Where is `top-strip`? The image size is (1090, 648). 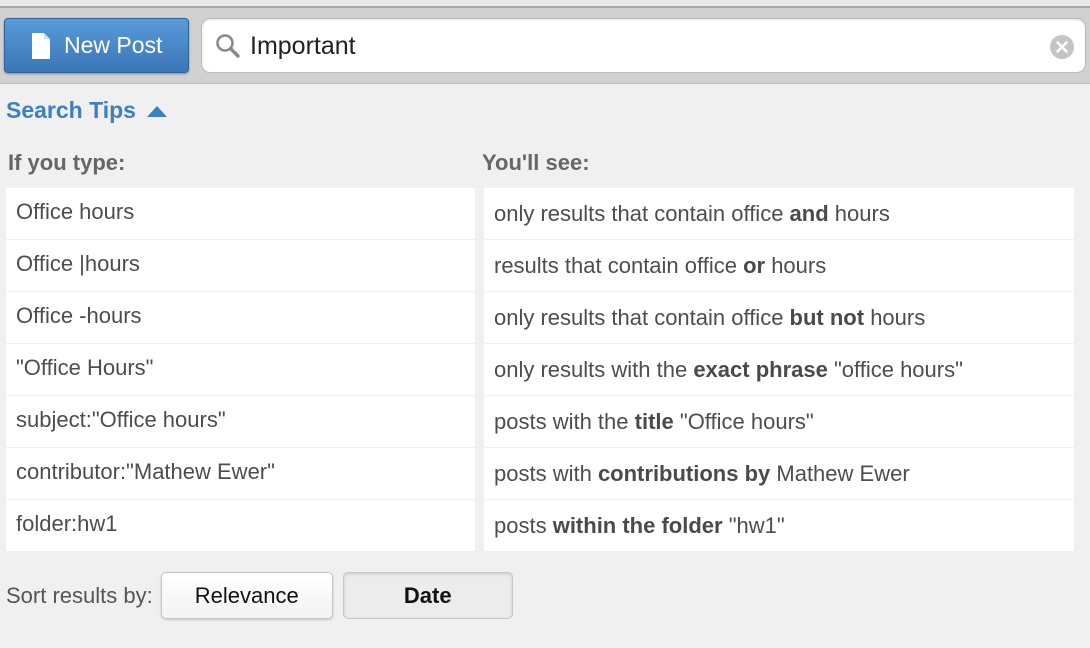
top-strip is located at coordinates (545, 4).